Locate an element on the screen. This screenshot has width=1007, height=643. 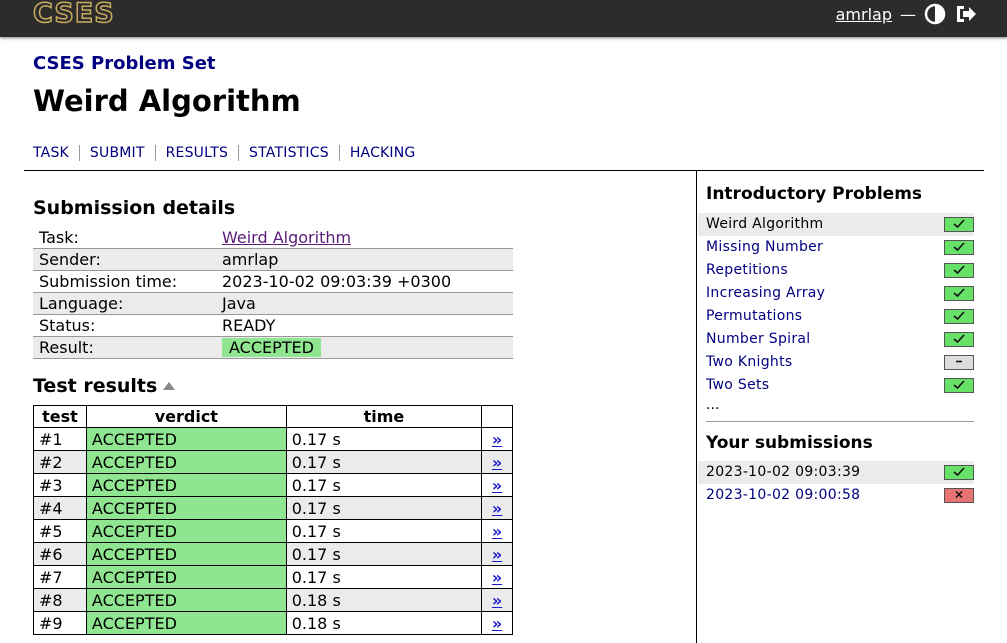
sidebar-item-permutations: Permutations is located at coordinates (840, 316).